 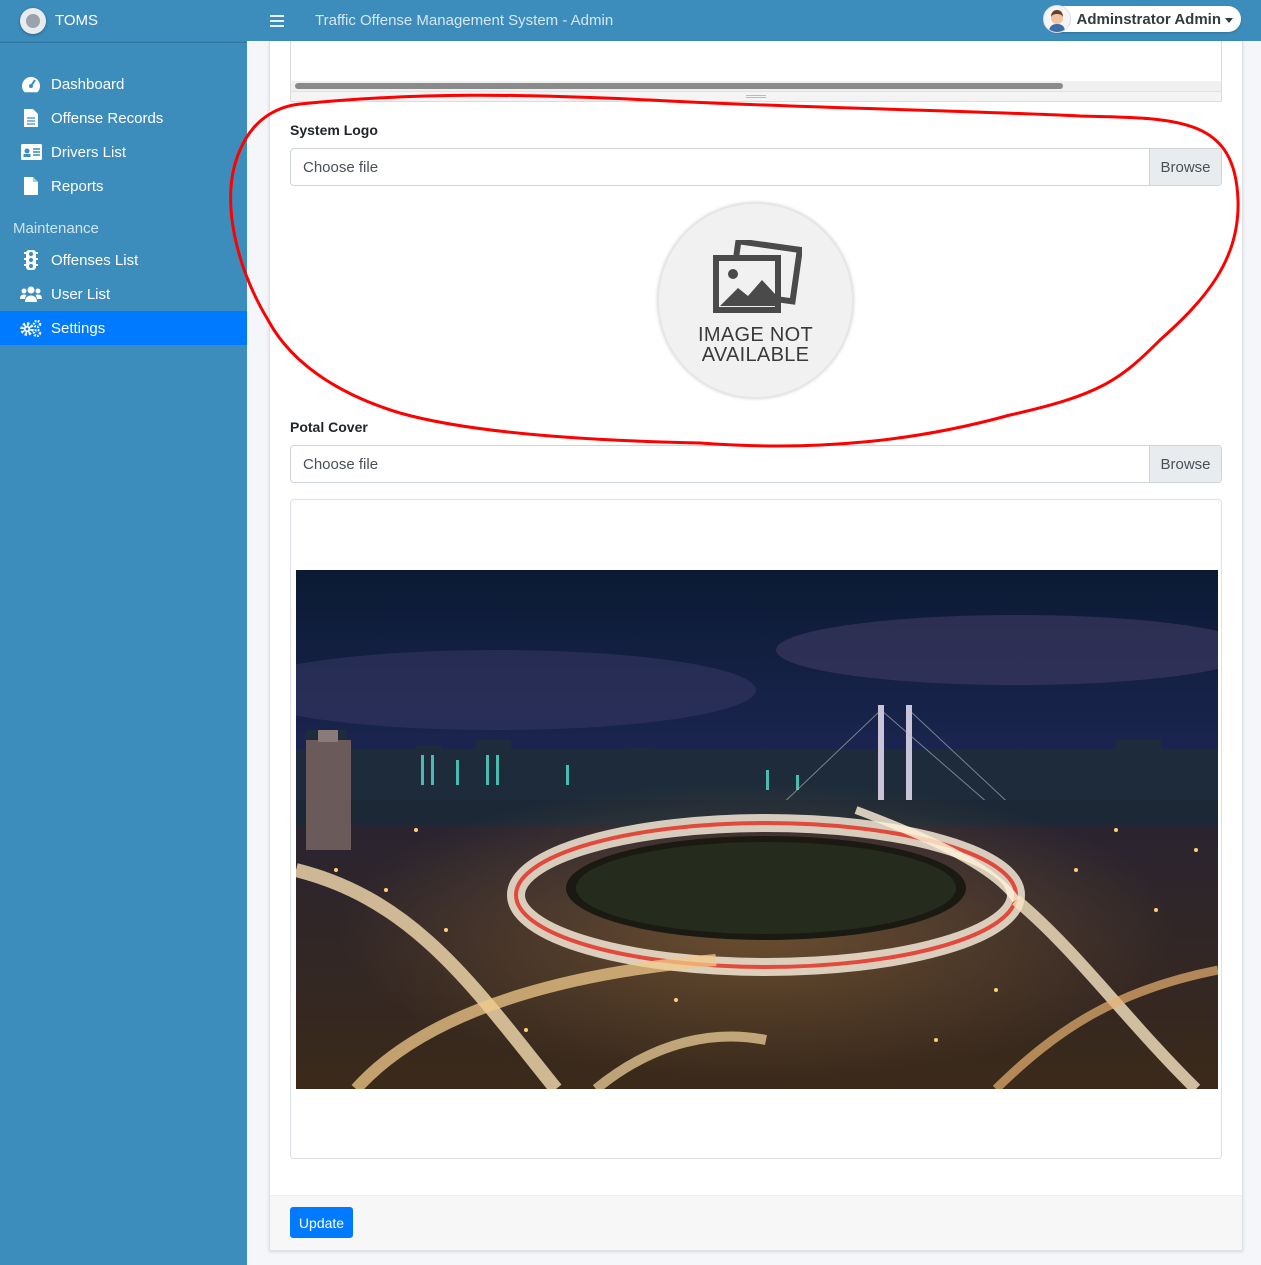 I want to click on sidebar-item-label: Drivers List, so click(x=89, y=152).